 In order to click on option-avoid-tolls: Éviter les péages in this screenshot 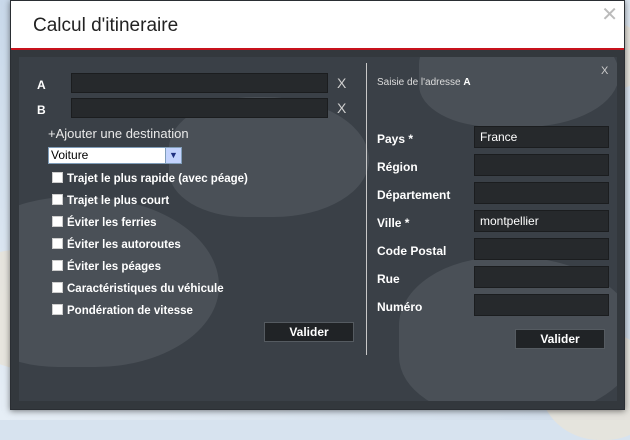, I will do `click(106, 266)`.